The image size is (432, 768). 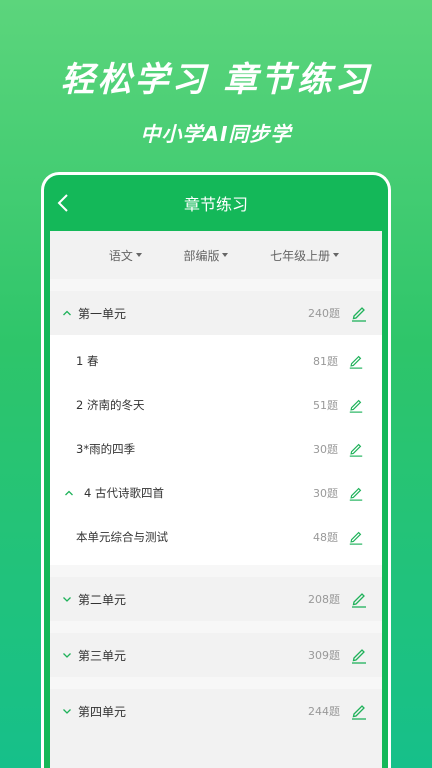 What do you see at coordinates (324, 599) in the screenshot?
I see `question-count: 208题` at bounding box center [324, 599].